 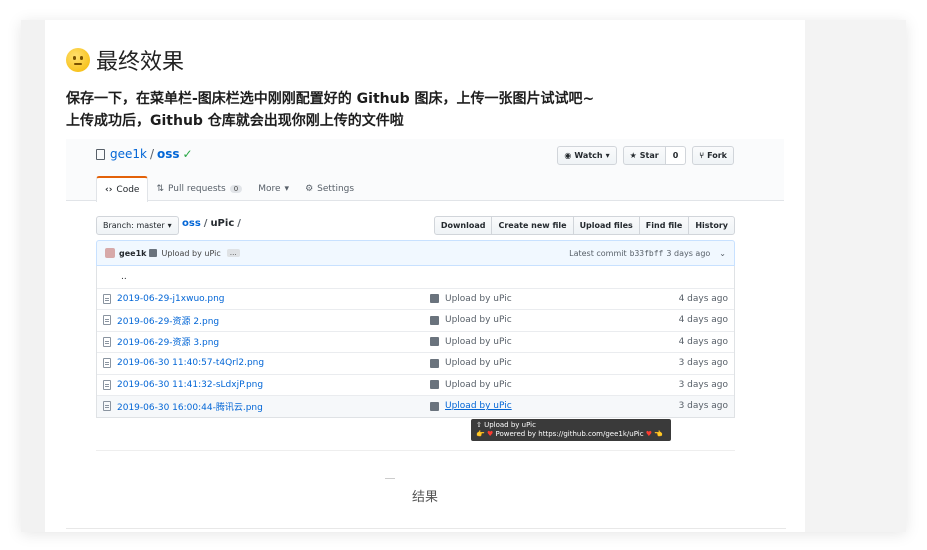 I want to click on file-link: 2019-06-30 11:41:32-sLdxjP.png, so click(x=190, y=385).